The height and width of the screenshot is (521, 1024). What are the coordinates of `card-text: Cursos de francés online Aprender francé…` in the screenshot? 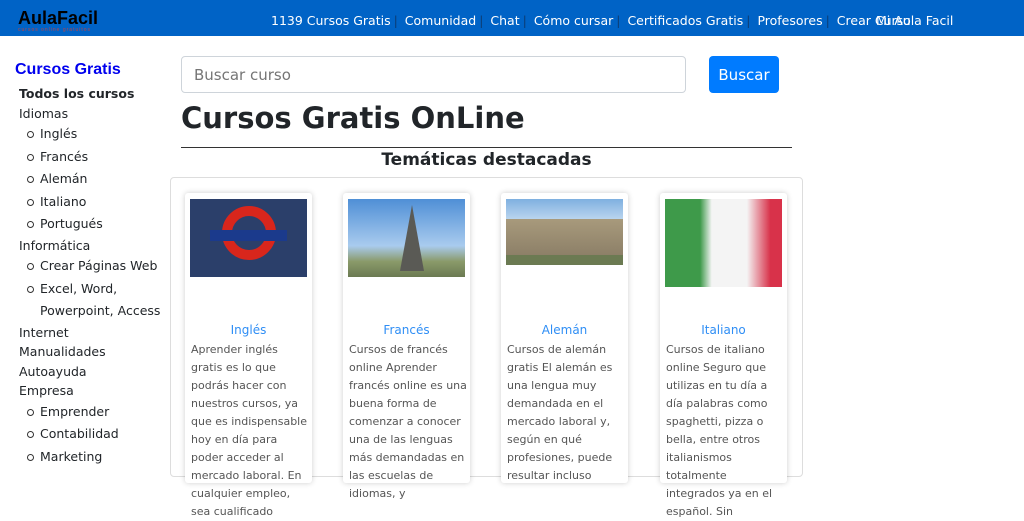 It's located at (408, 421).